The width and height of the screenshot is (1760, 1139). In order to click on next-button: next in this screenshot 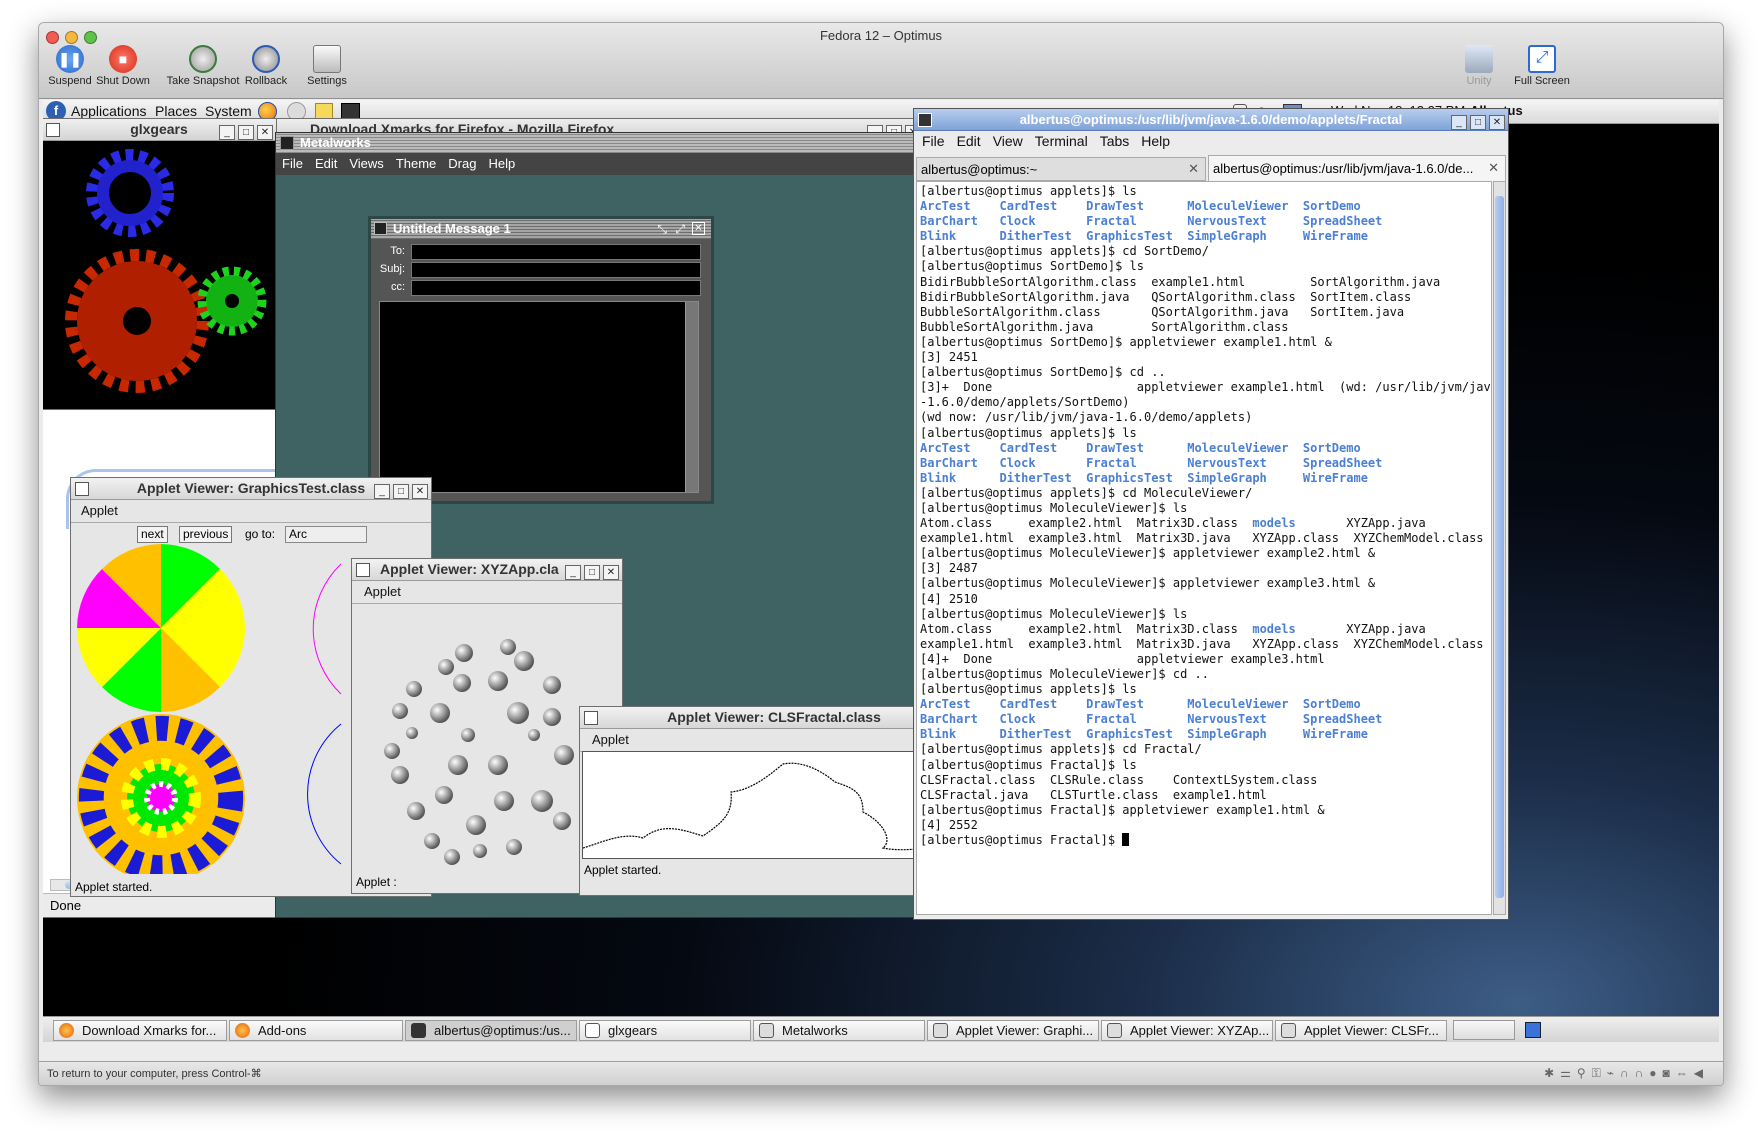, I will do `click(152, 534)`.